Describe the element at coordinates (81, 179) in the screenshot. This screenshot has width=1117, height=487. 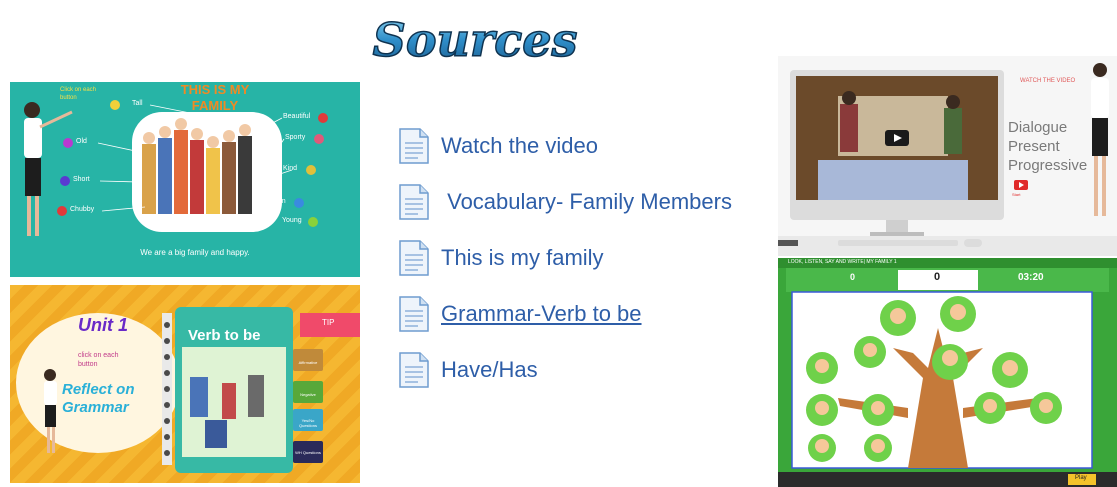
I see `word-short: Short` at that location.